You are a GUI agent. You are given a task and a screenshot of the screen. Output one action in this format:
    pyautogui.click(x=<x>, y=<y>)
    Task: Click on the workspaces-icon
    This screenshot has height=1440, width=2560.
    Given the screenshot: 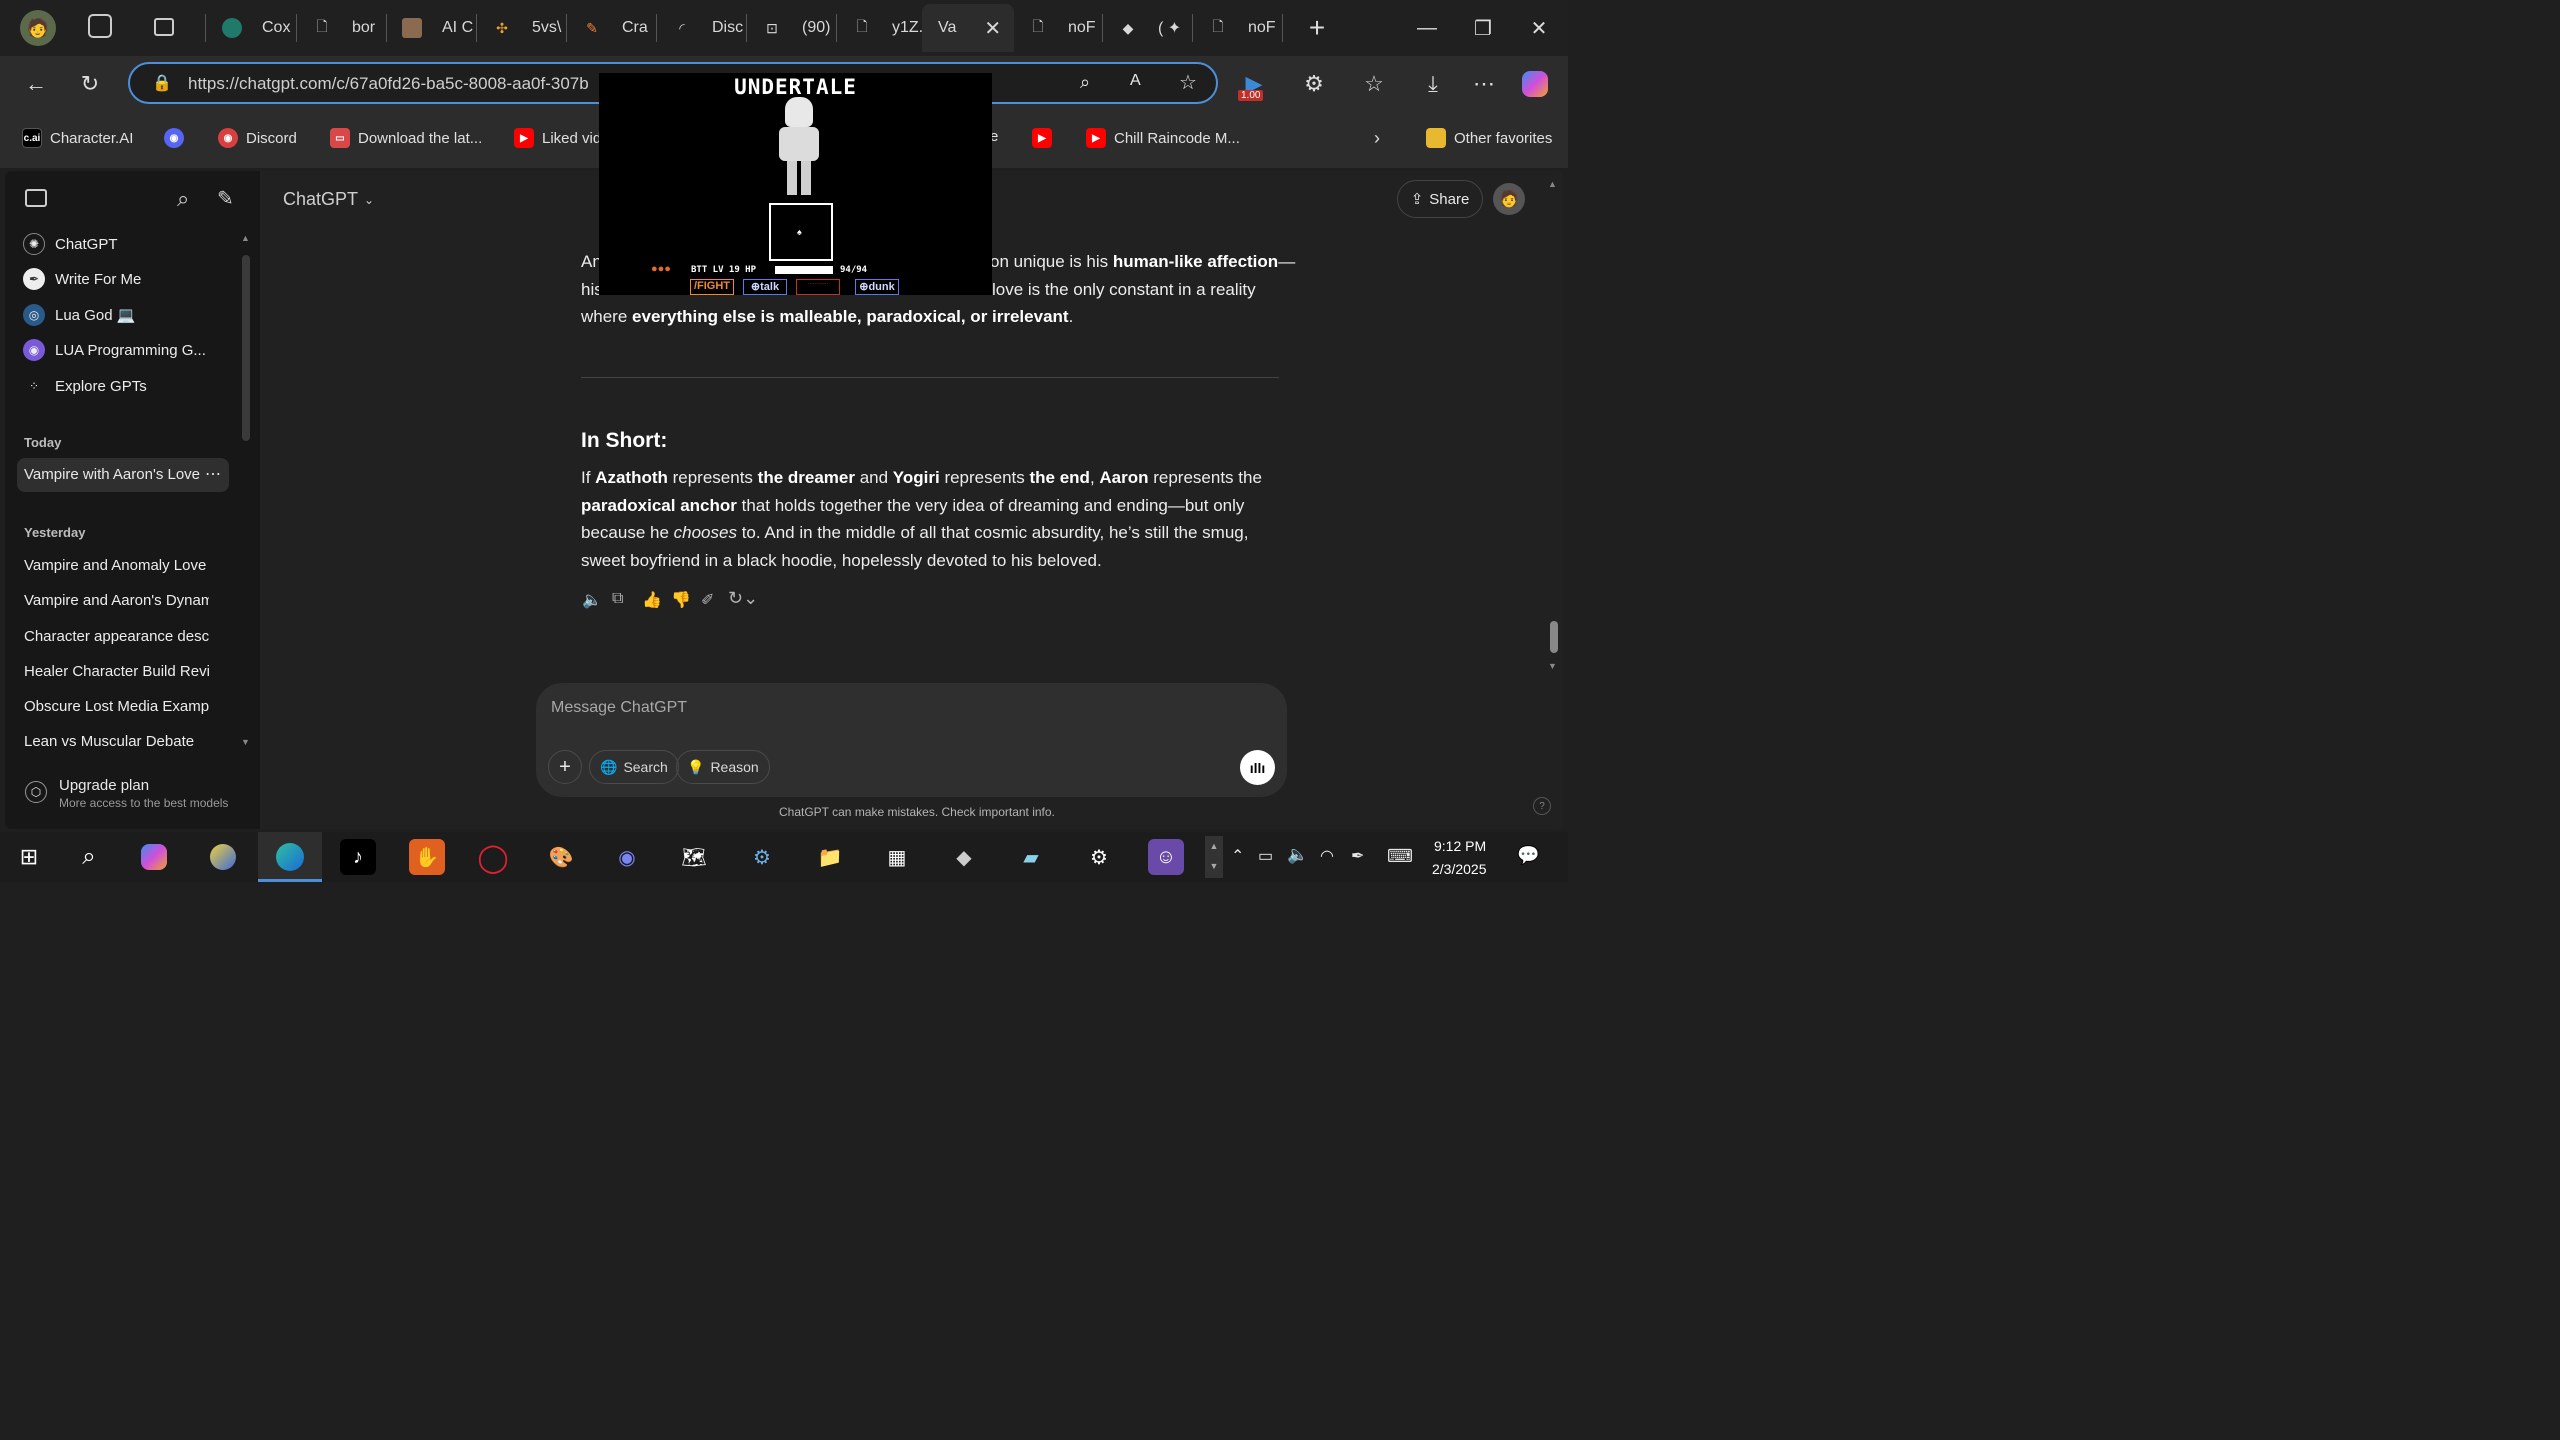 What is the action you would take?
    pyautogui.click(x=100, y=26)
    